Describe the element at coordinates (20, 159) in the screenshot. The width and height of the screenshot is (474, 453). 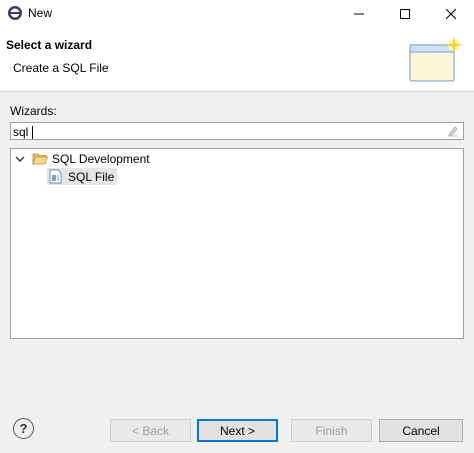
I see `chevron-down-icon` at that location.